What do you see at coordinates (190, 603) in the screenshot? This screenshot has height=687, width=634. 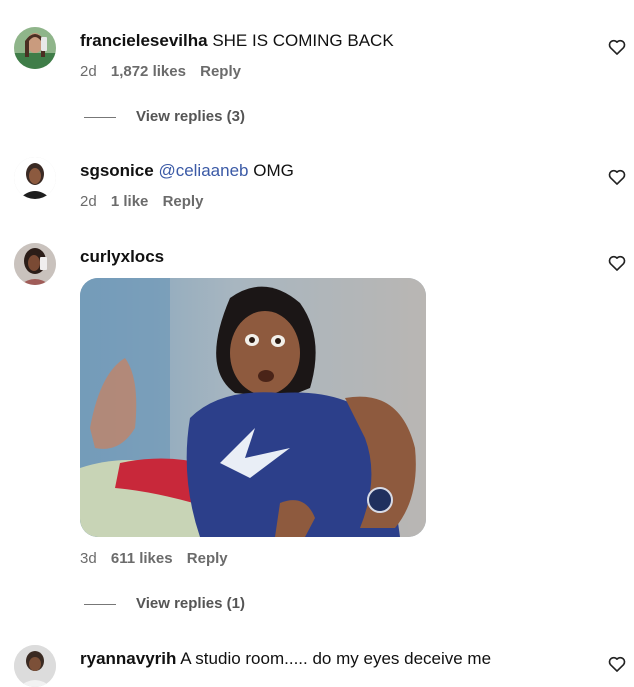 I see `view-replies-label: View replies (1)` at bounding box center [190, 603].